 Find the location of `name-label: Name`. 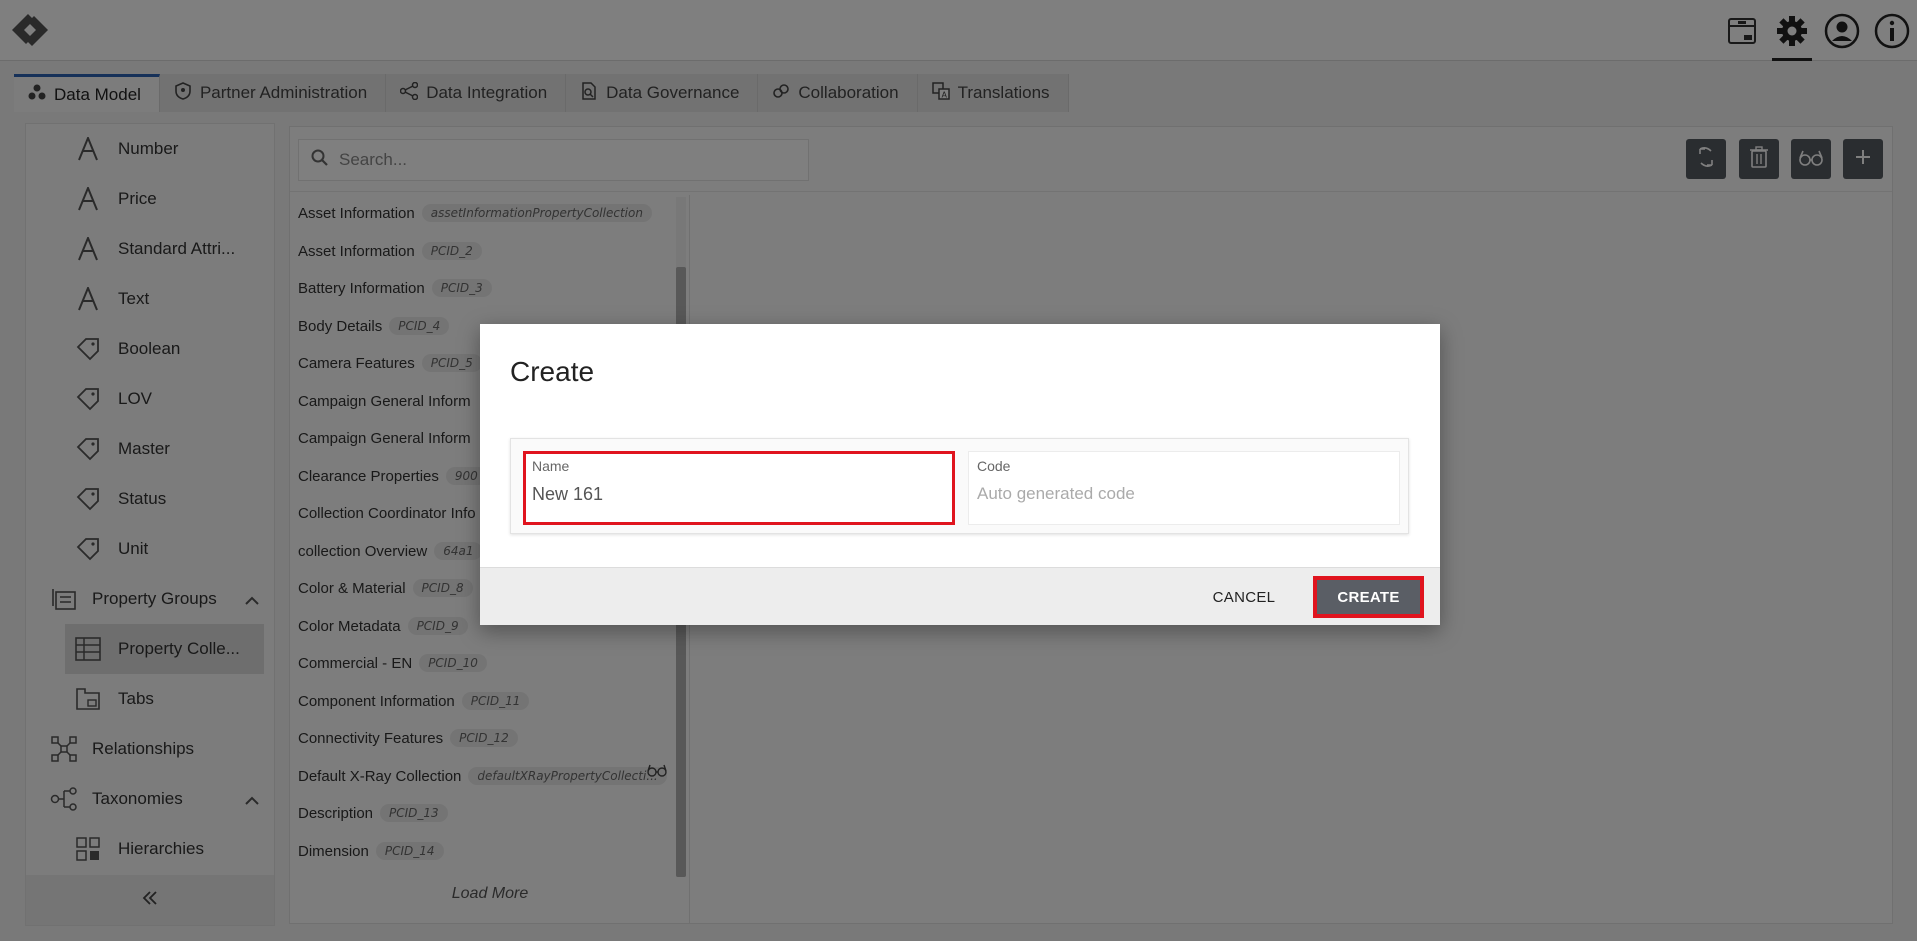

name-label: Name is located at coordinates (551, 466).